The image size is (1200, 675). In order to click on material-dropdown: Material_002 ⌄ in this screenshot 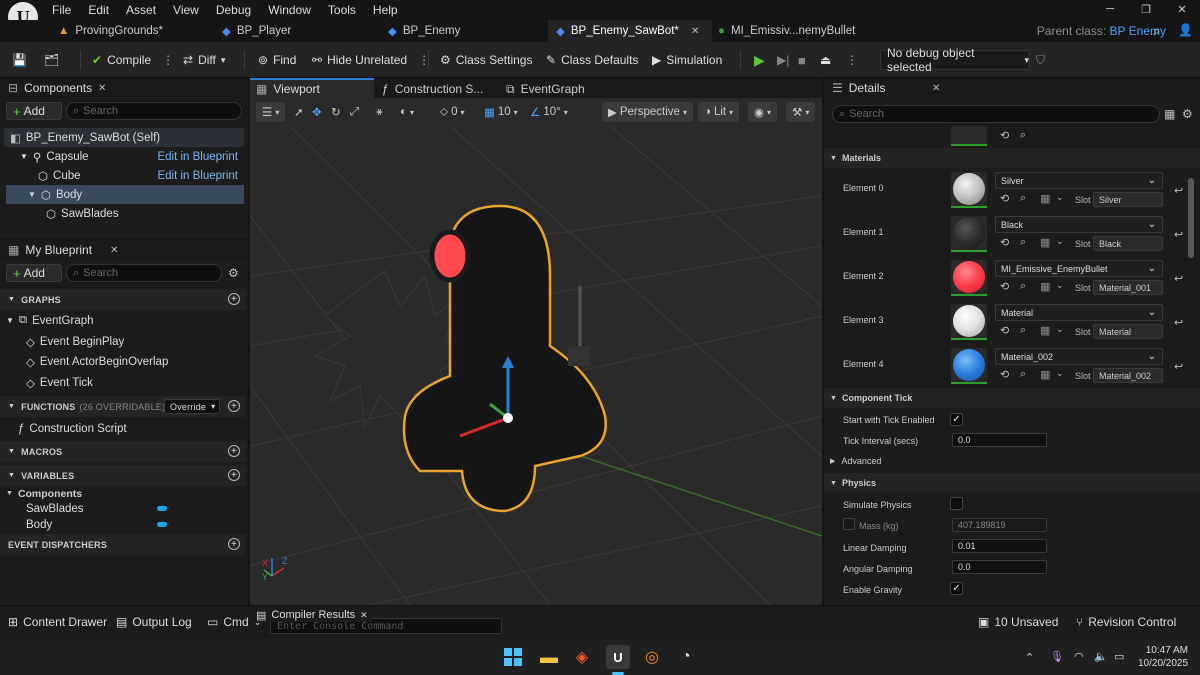, I will do `click(1079, 356)`.